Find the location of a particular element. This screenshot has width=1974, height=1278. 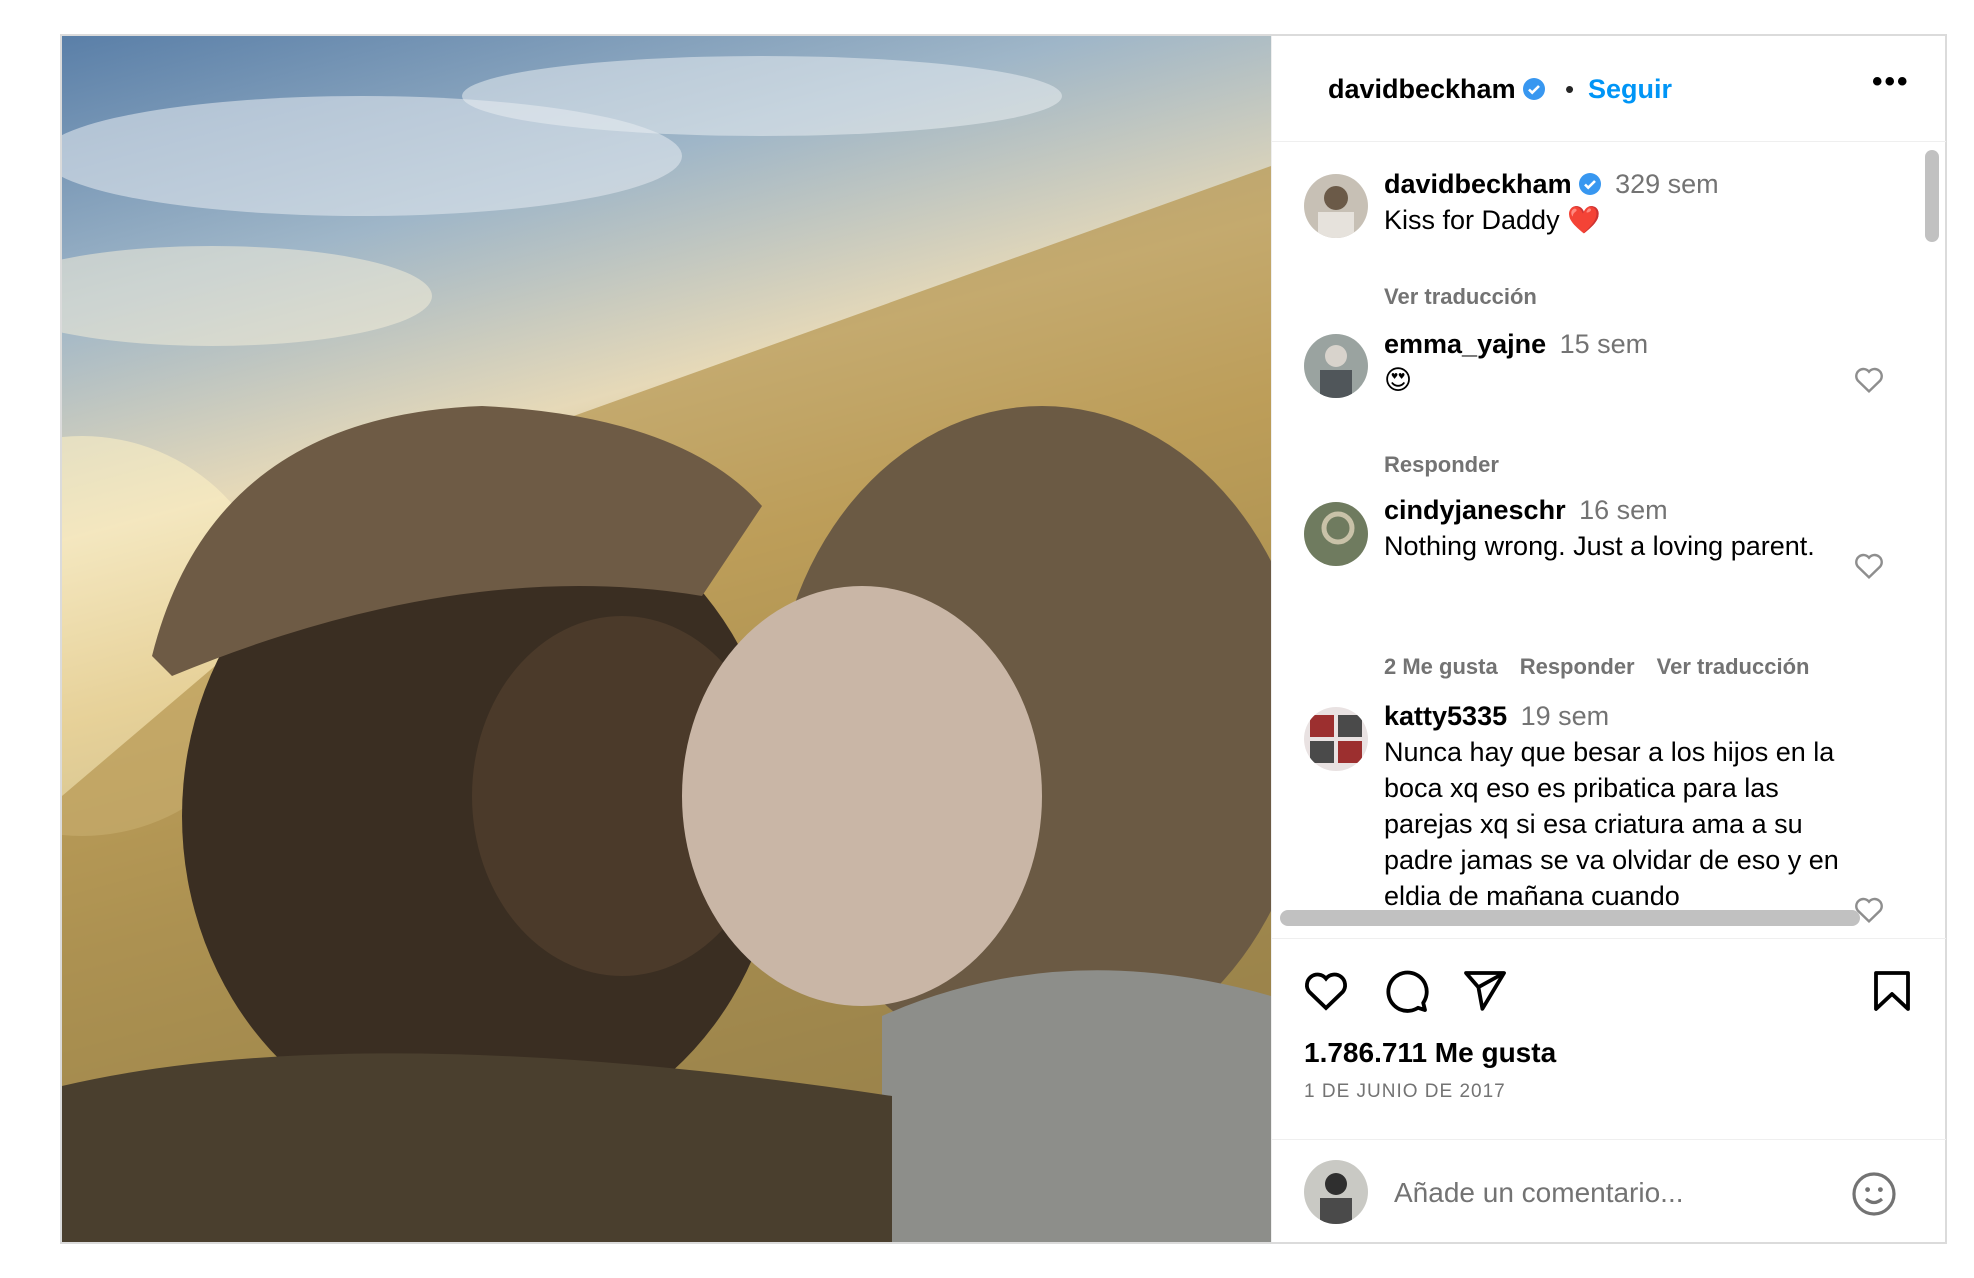

comment-time: 19 sem is located at coordinates (1565, 716).